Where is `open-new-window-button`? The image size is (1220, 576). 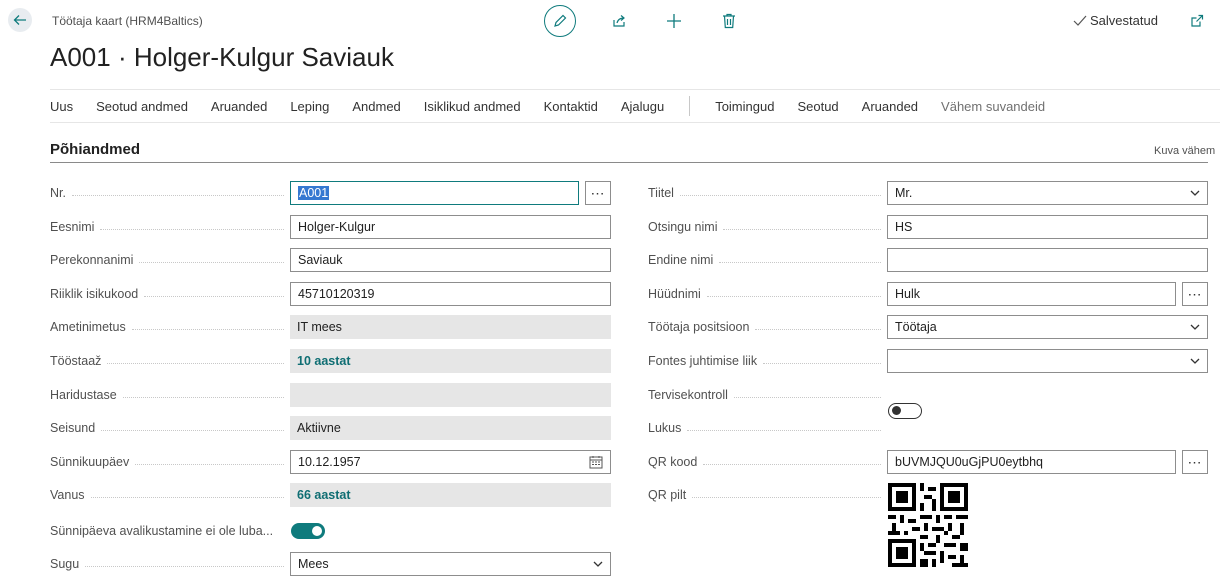 open-new-window-button is located at coordinates (1197, 21).